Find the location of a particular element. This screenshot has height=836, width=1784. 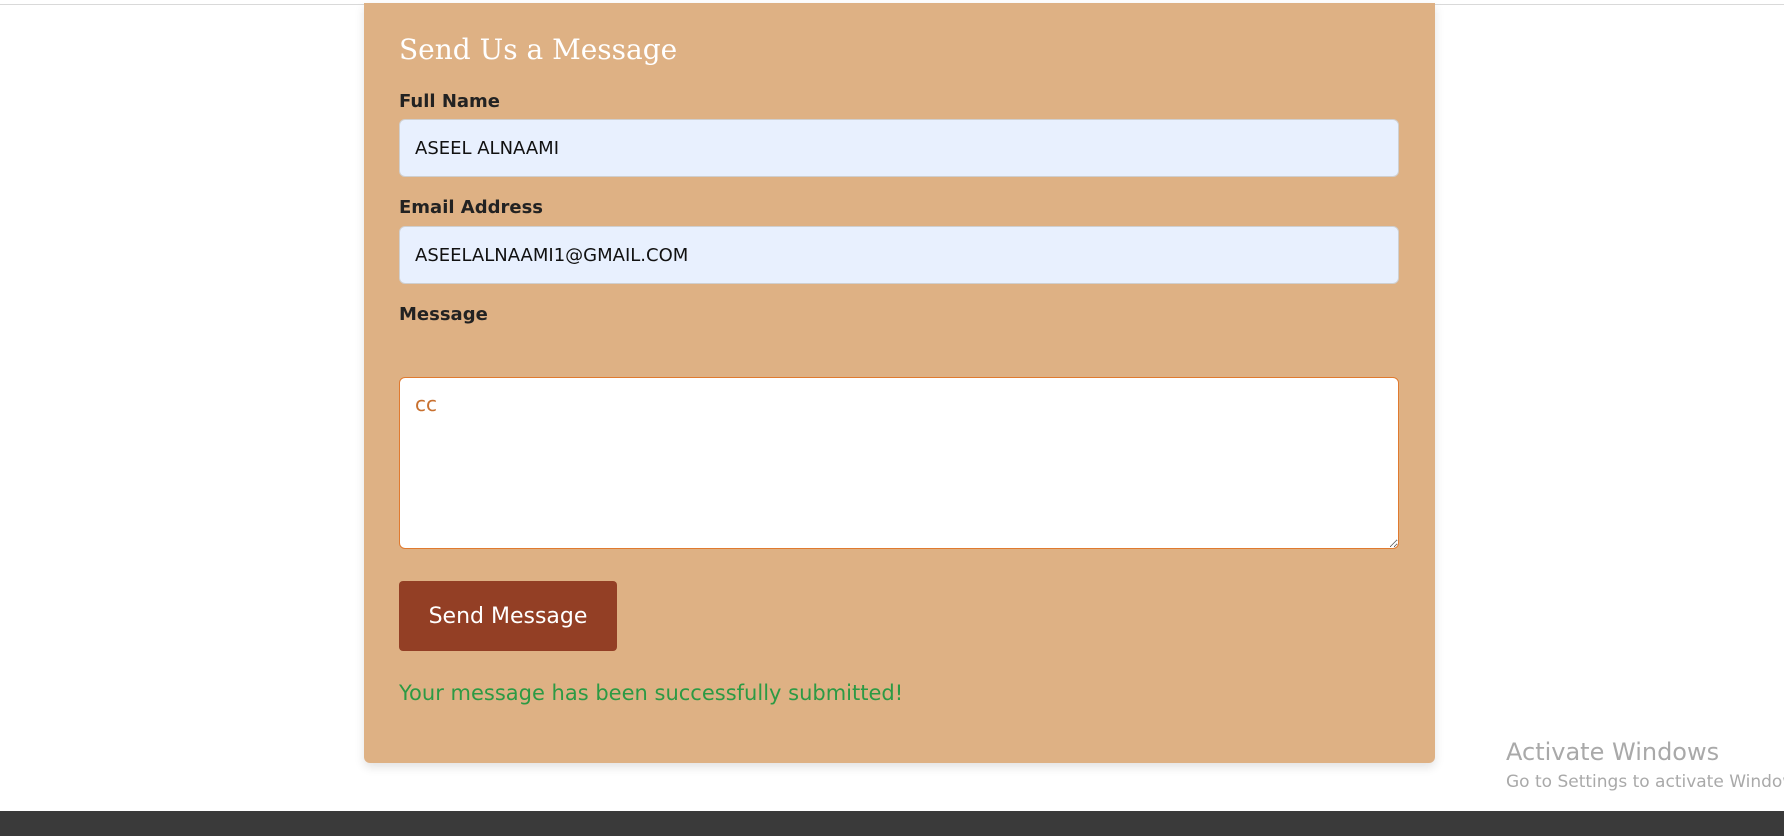

form-title: Send Us a Message is located at coordinates (538, 49).